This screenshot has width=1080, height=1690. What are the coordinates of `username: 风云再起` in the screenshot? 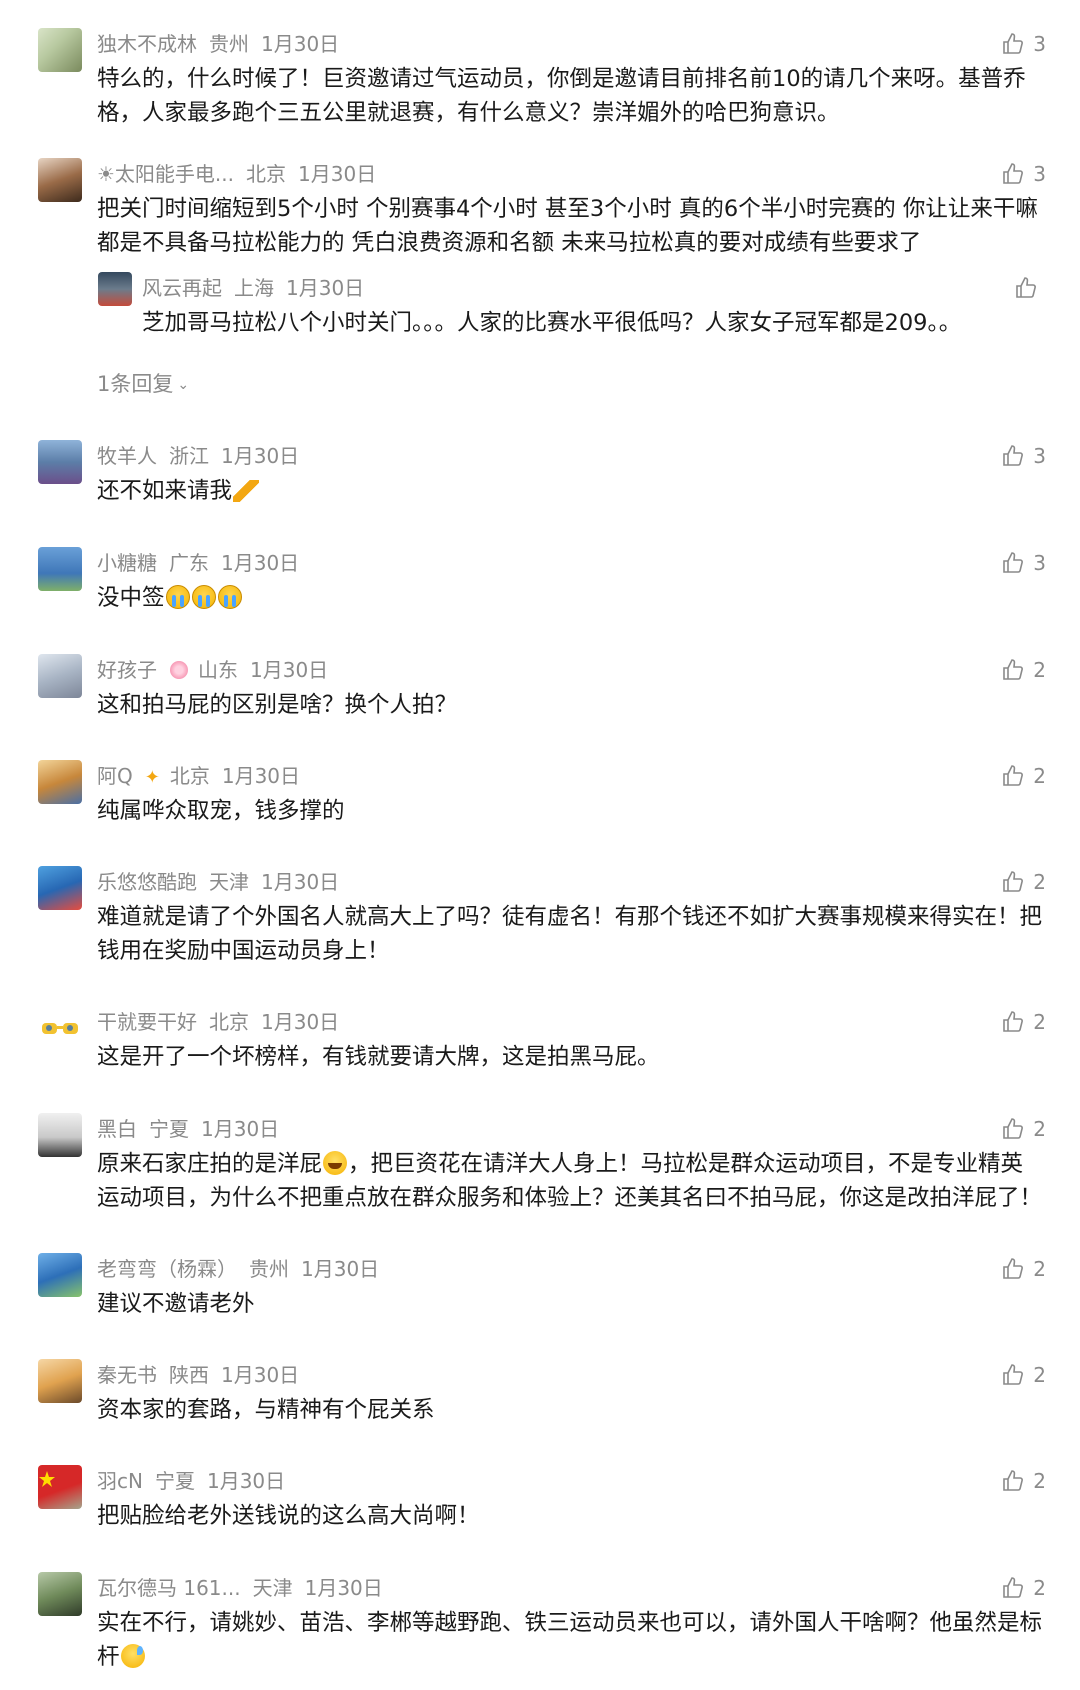 It's located at (182, 288).